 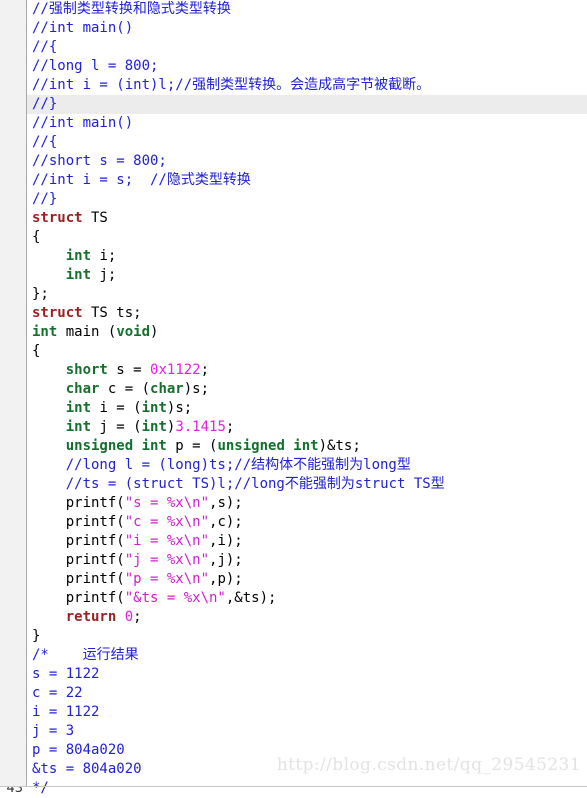 I want to click on code-line: 34 return 0;, so click(x=293, y=617).